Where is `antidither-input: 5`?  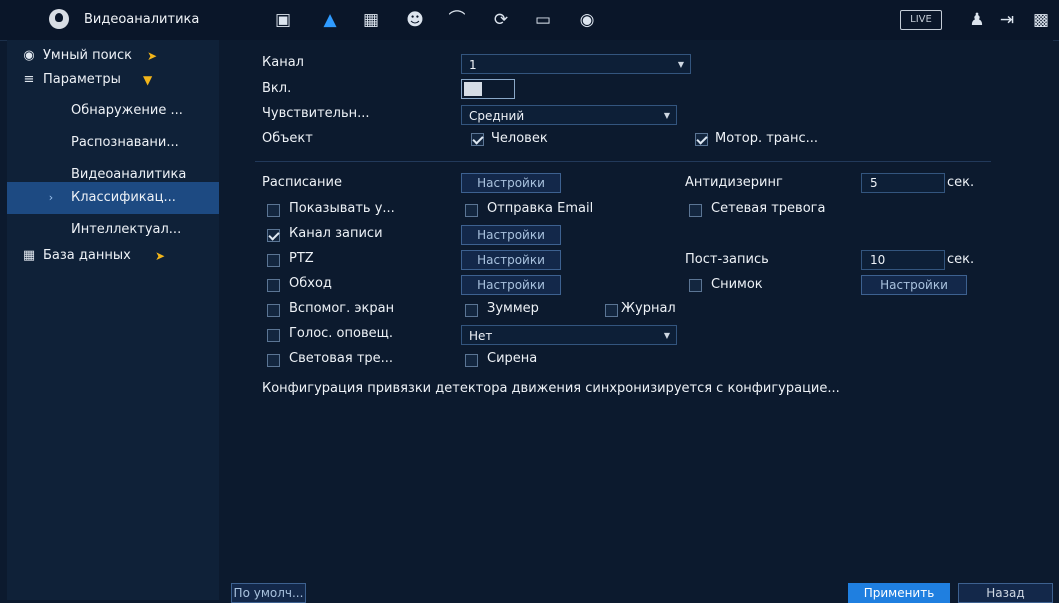 antidither-input: 5 is located at coordinates (903, 183).